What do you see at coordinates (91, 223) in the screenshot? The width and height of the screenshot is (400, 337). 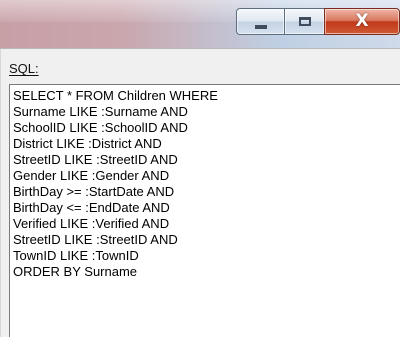 I see `sql-line: Verified LIKE :Verified AND` at bounding box center [91, 223].